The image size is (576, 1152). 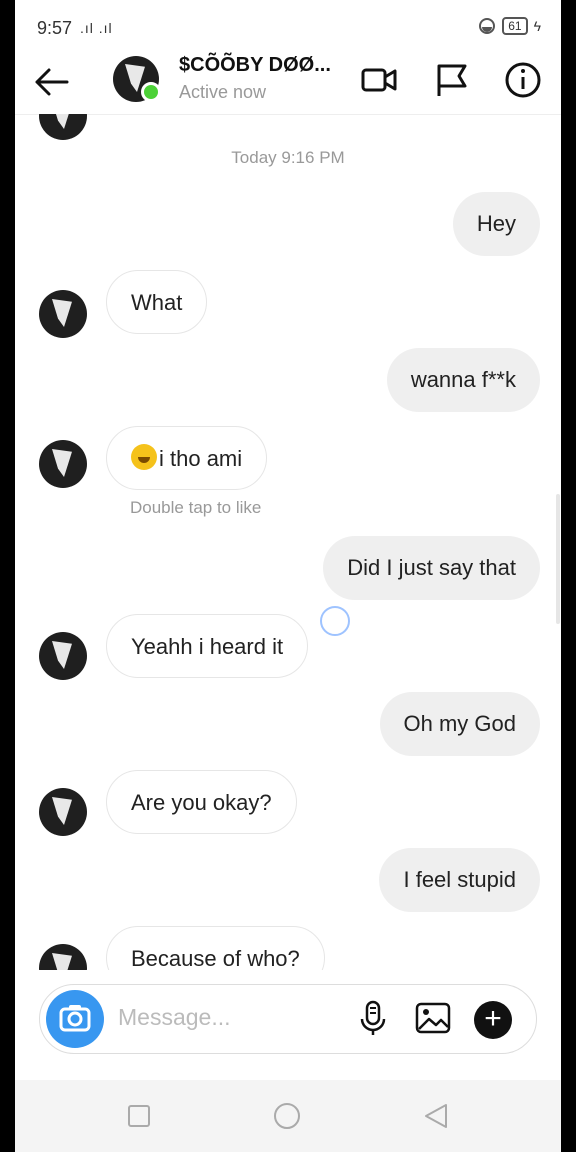 I want to click on camera-icon, so click(x=75, y=1018).